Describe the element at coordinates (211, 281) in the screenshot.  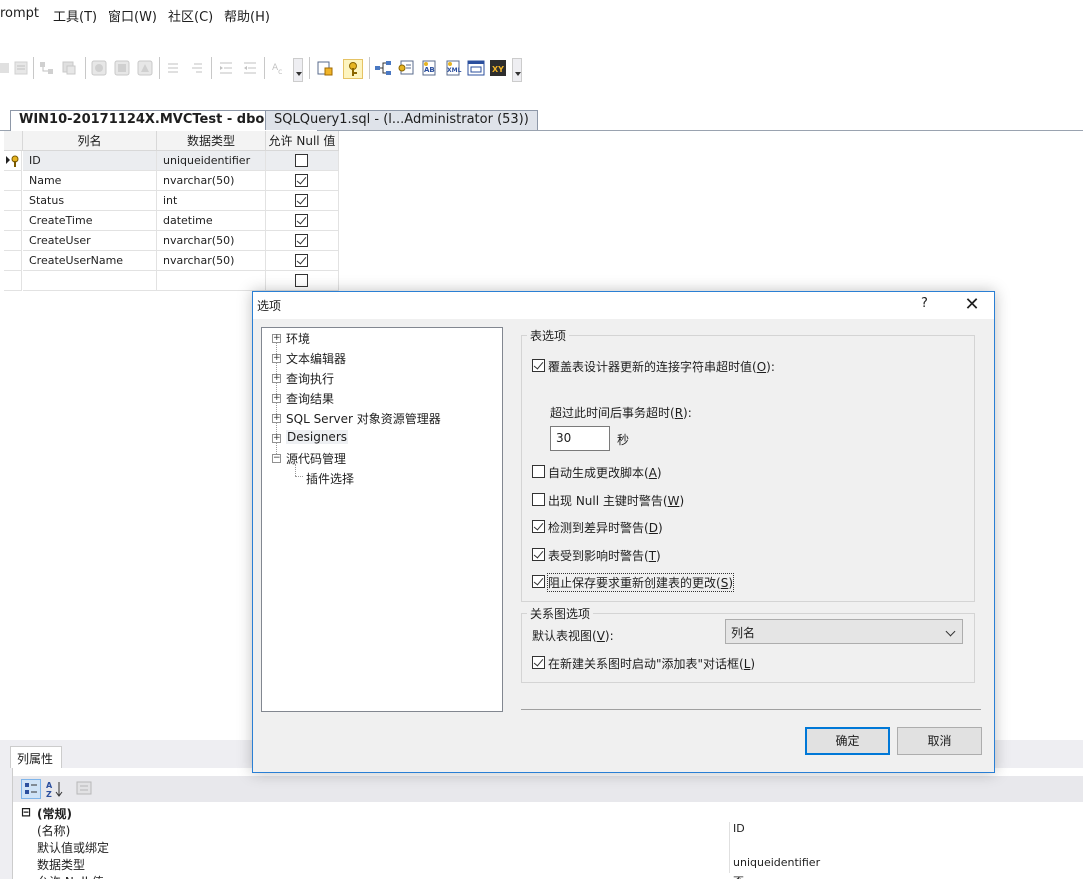
I see `cell-data-type` at that location.